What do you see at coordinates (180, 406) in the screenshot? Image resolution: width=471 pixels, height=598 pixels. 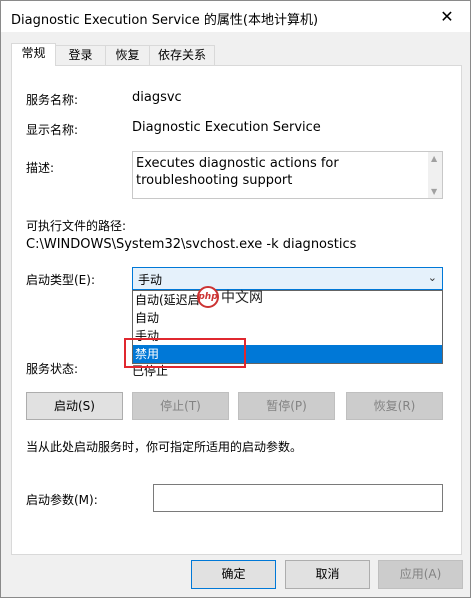 I see `stop-button: 停止(T)` at bounding box center [180, 406].